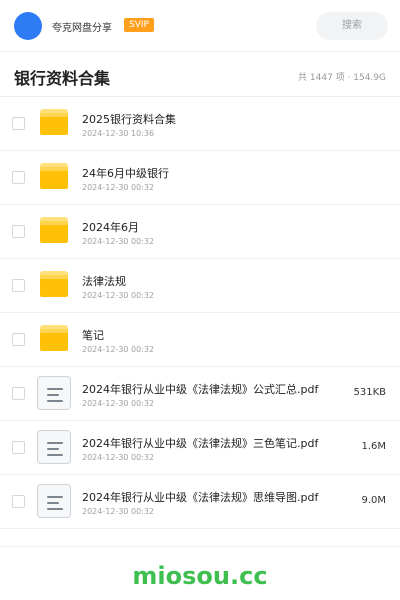 The height and width of the screenshot is (600, 400). Describe the element at coordinates (200, 232) in the screenshot. I see `list-item: 2024年6月 2024-12-30 00:32` at that location.